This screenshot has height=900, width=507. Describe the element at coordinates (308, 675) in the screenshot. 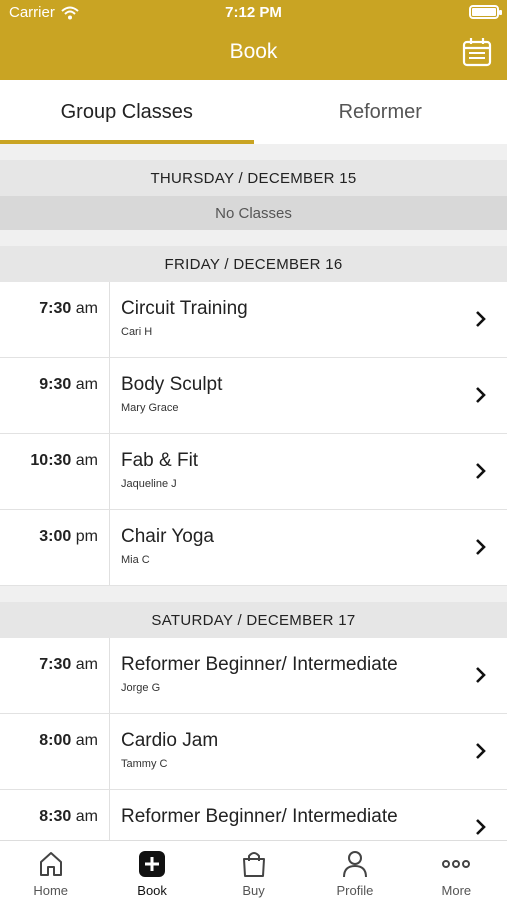

I see `class-info: Reformer Beginner/ Intermediate Jorge G` at that location.